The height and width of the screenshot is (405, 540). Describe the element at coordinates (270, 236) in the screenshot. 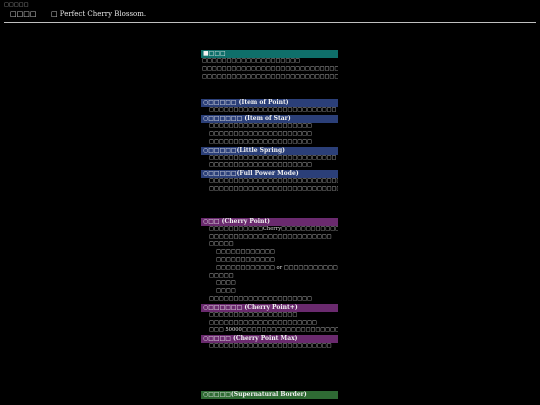

I see `cherry-point-line: □□□□□□□□□□□□□□□□□□□□□□□□□` at that location.